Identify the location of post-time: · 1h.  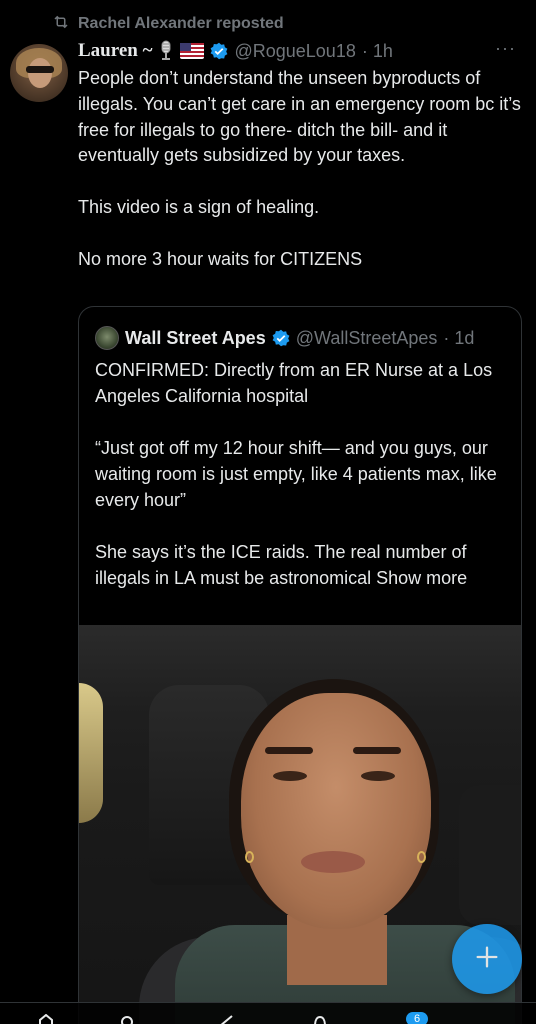
(377, 51).